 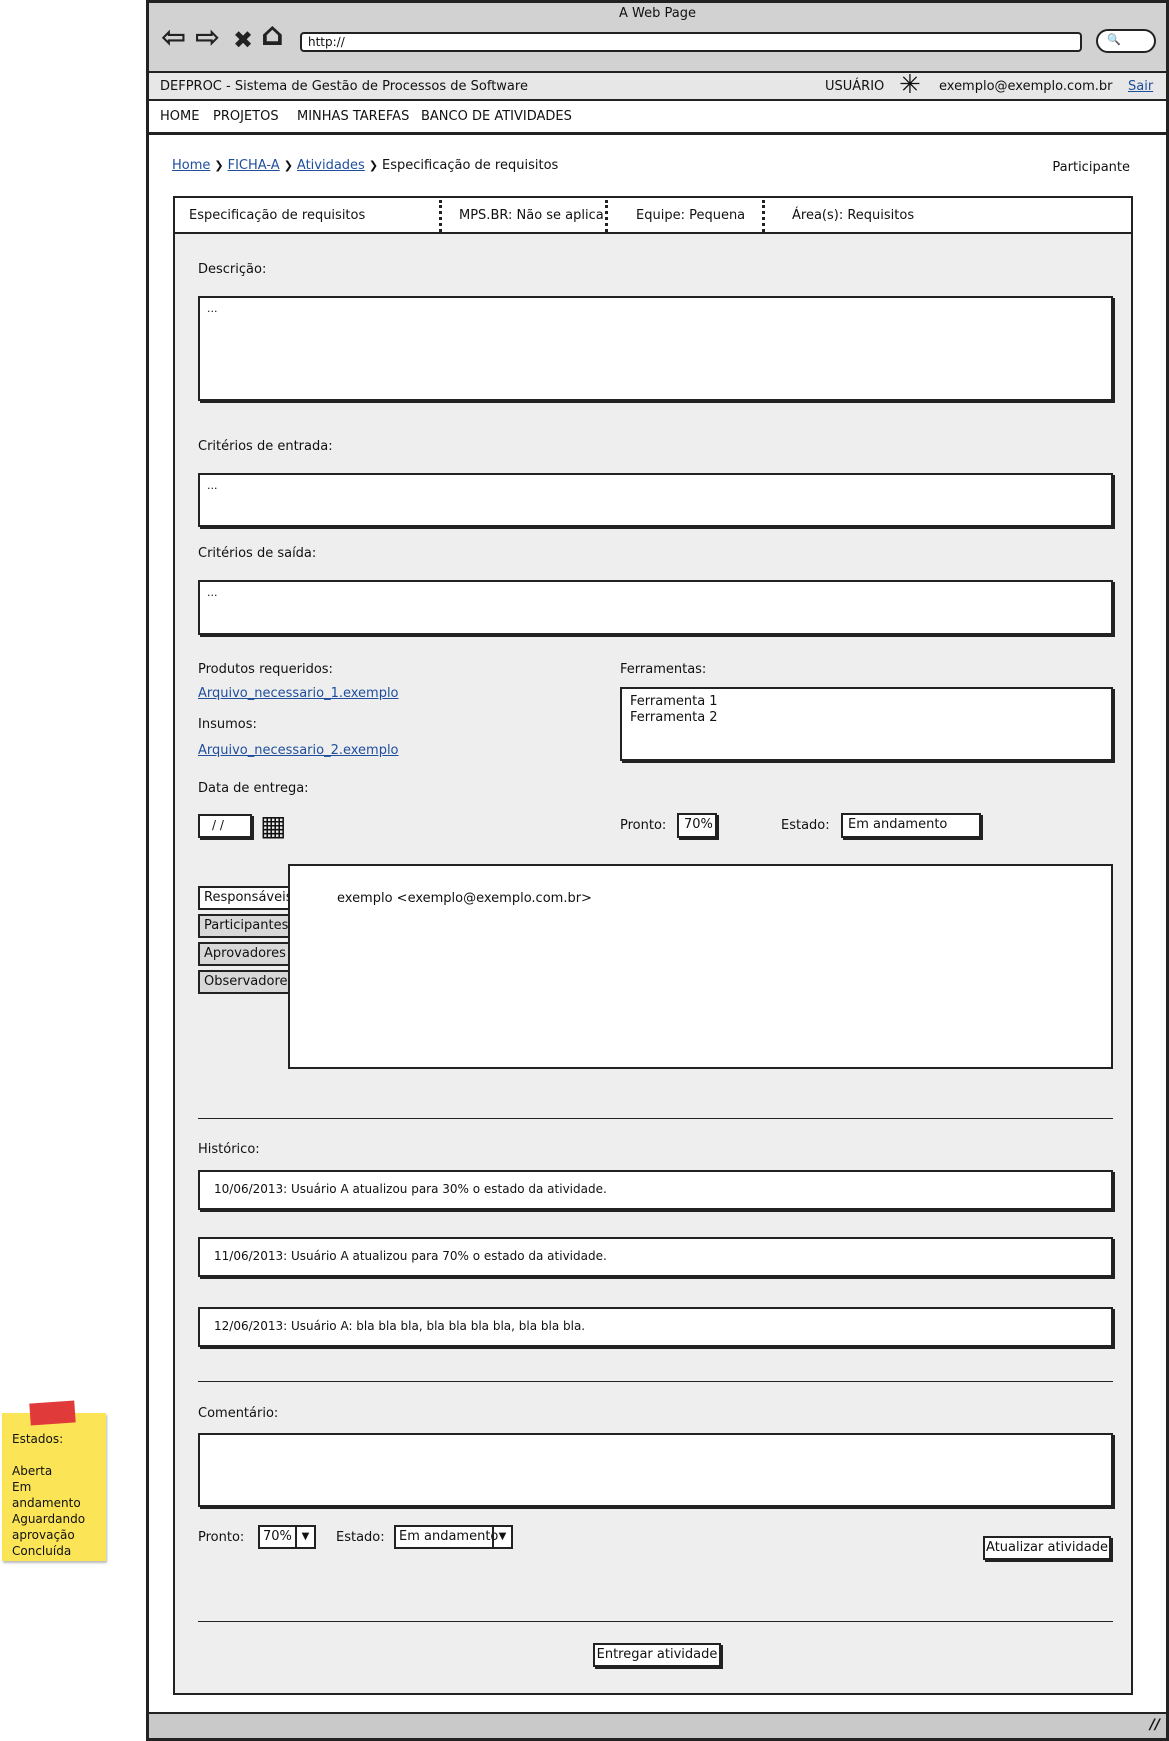 What do you see at coordinates (691, 215) in the screenshot?
I see `activity-team: Equipe: Pequena` at bounding box center [691, 215].